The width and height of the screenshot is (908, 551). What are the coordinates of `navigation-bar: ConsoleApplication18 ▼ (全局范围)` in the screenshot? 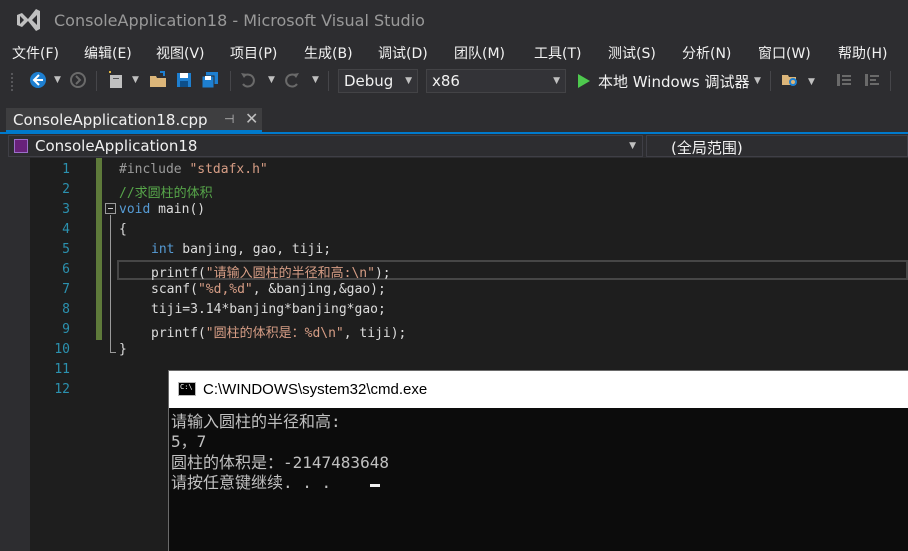 It's located at (454, 146).